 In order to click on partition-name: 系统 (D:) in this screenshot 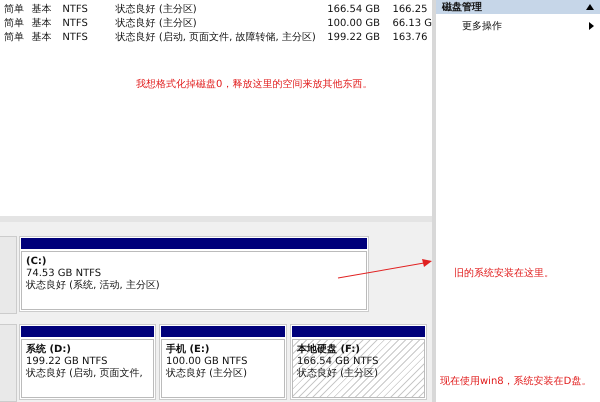, I will do `click(49, 350)`.